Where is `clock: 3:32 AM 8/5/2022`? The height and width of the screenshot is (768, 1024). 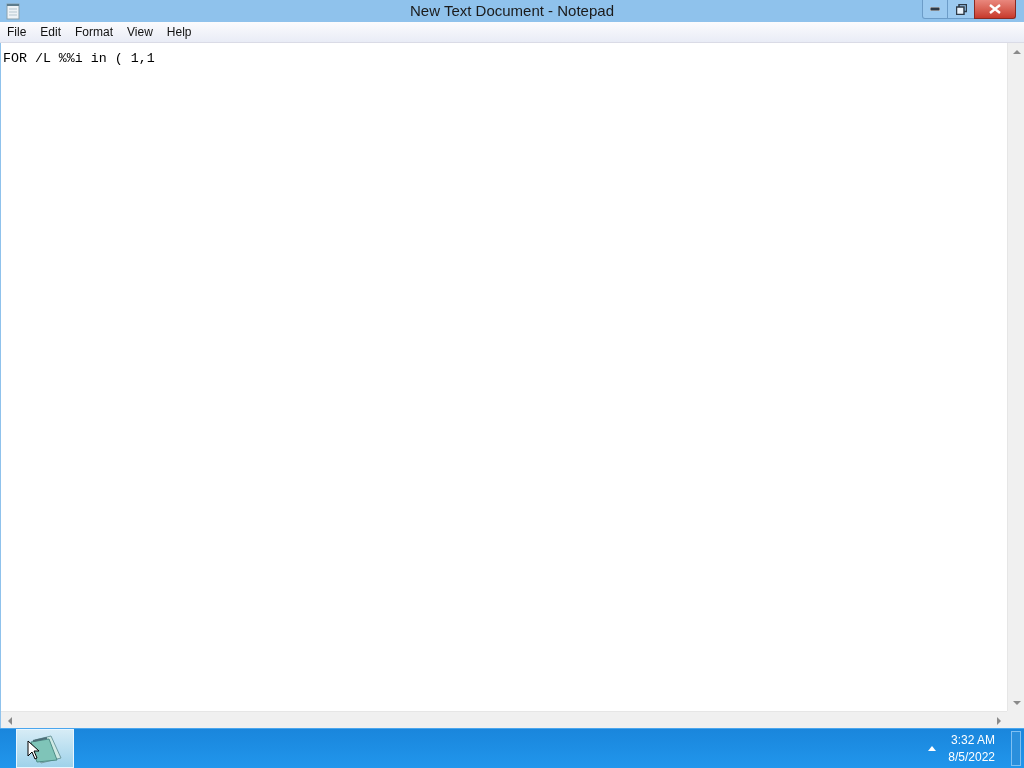 clock: 3:32 AM 8/5/2022 is located at coordinates (972, 748).